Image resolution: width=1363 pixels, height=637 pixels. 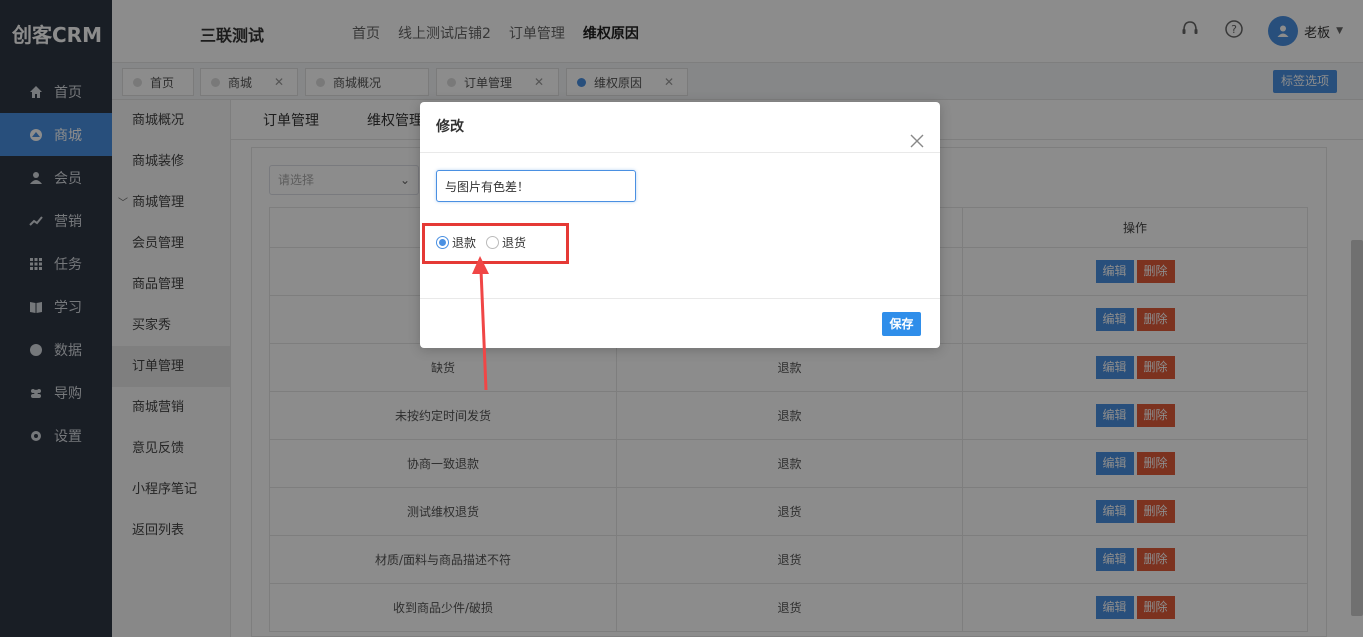 What do you see at coordinates (901, 324) in the screenshot?
I see `save-button: 保存` at bounding box center [901, 324].